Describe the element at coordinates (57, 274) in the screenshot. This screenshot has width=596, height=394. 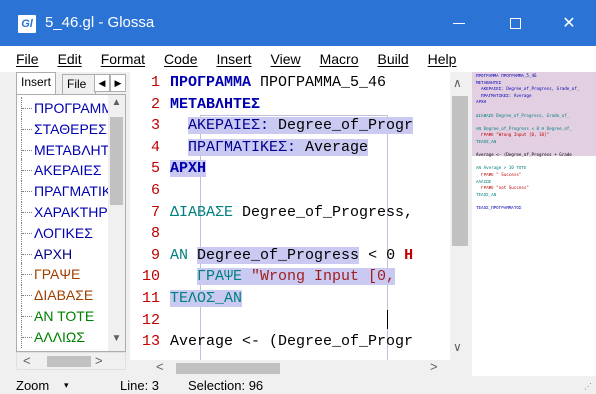
I see `tree-item-label: ΓΡΑΨΕ` at that location.